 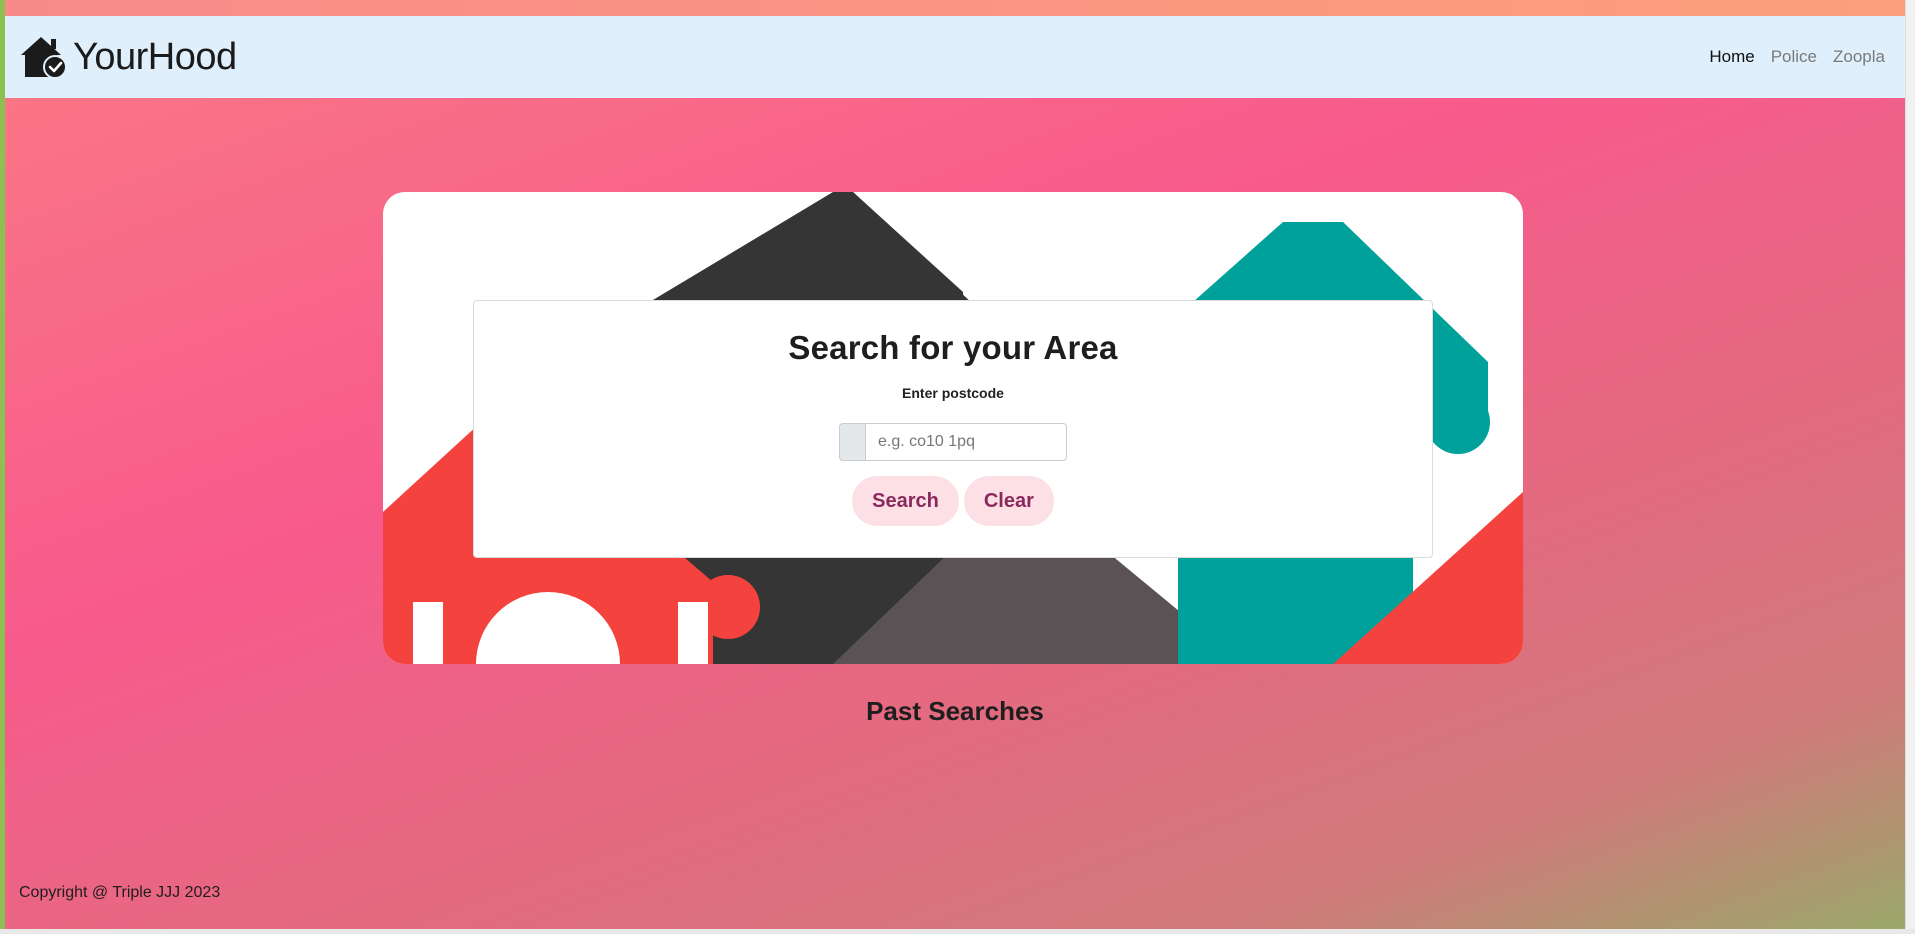 What do you see at coordinates (953, 347) in the screenshot?
I see `search-title: Search for your Area` at bounding box center [953, 347].